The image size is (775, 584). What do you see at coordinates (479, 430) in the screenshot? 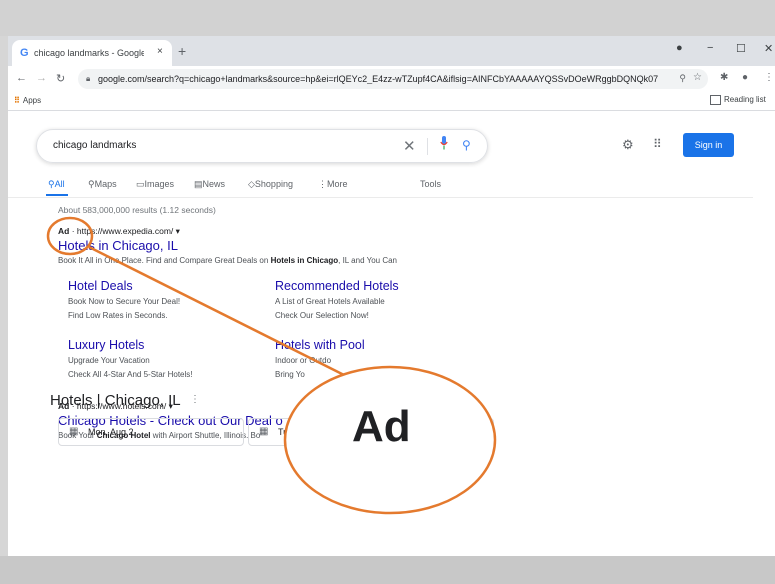
I see `chevron-down-icon: ▼` at bounding box center [479, 430].